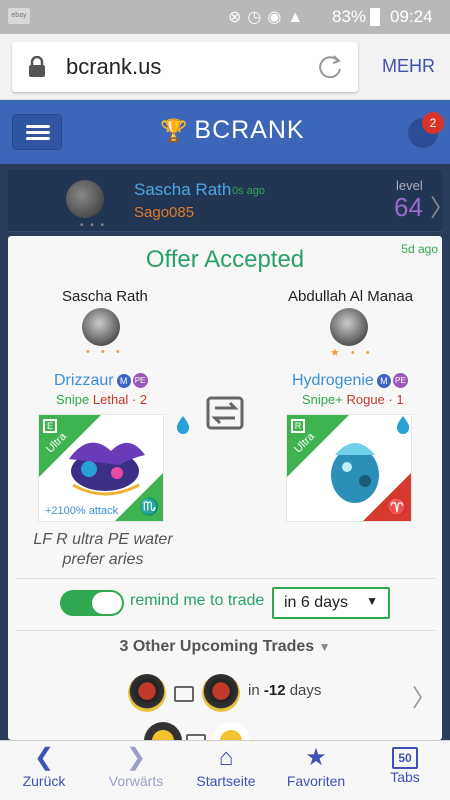 This screenshot has height=800, width=450. I want to click on app-header: 🏆 BCRANK, so click(225, 132).